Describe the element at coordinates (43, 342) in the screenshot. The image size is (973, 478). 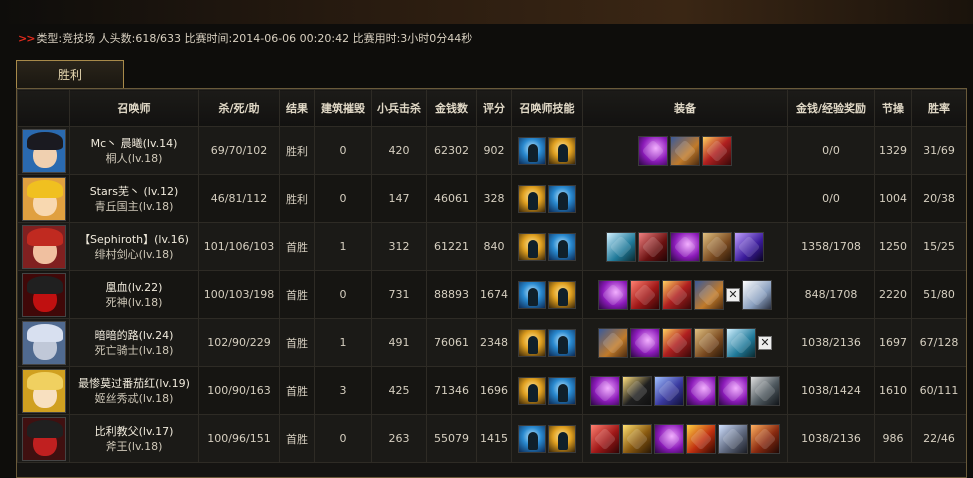
I see `death-knight-avatar-icon` at that location.